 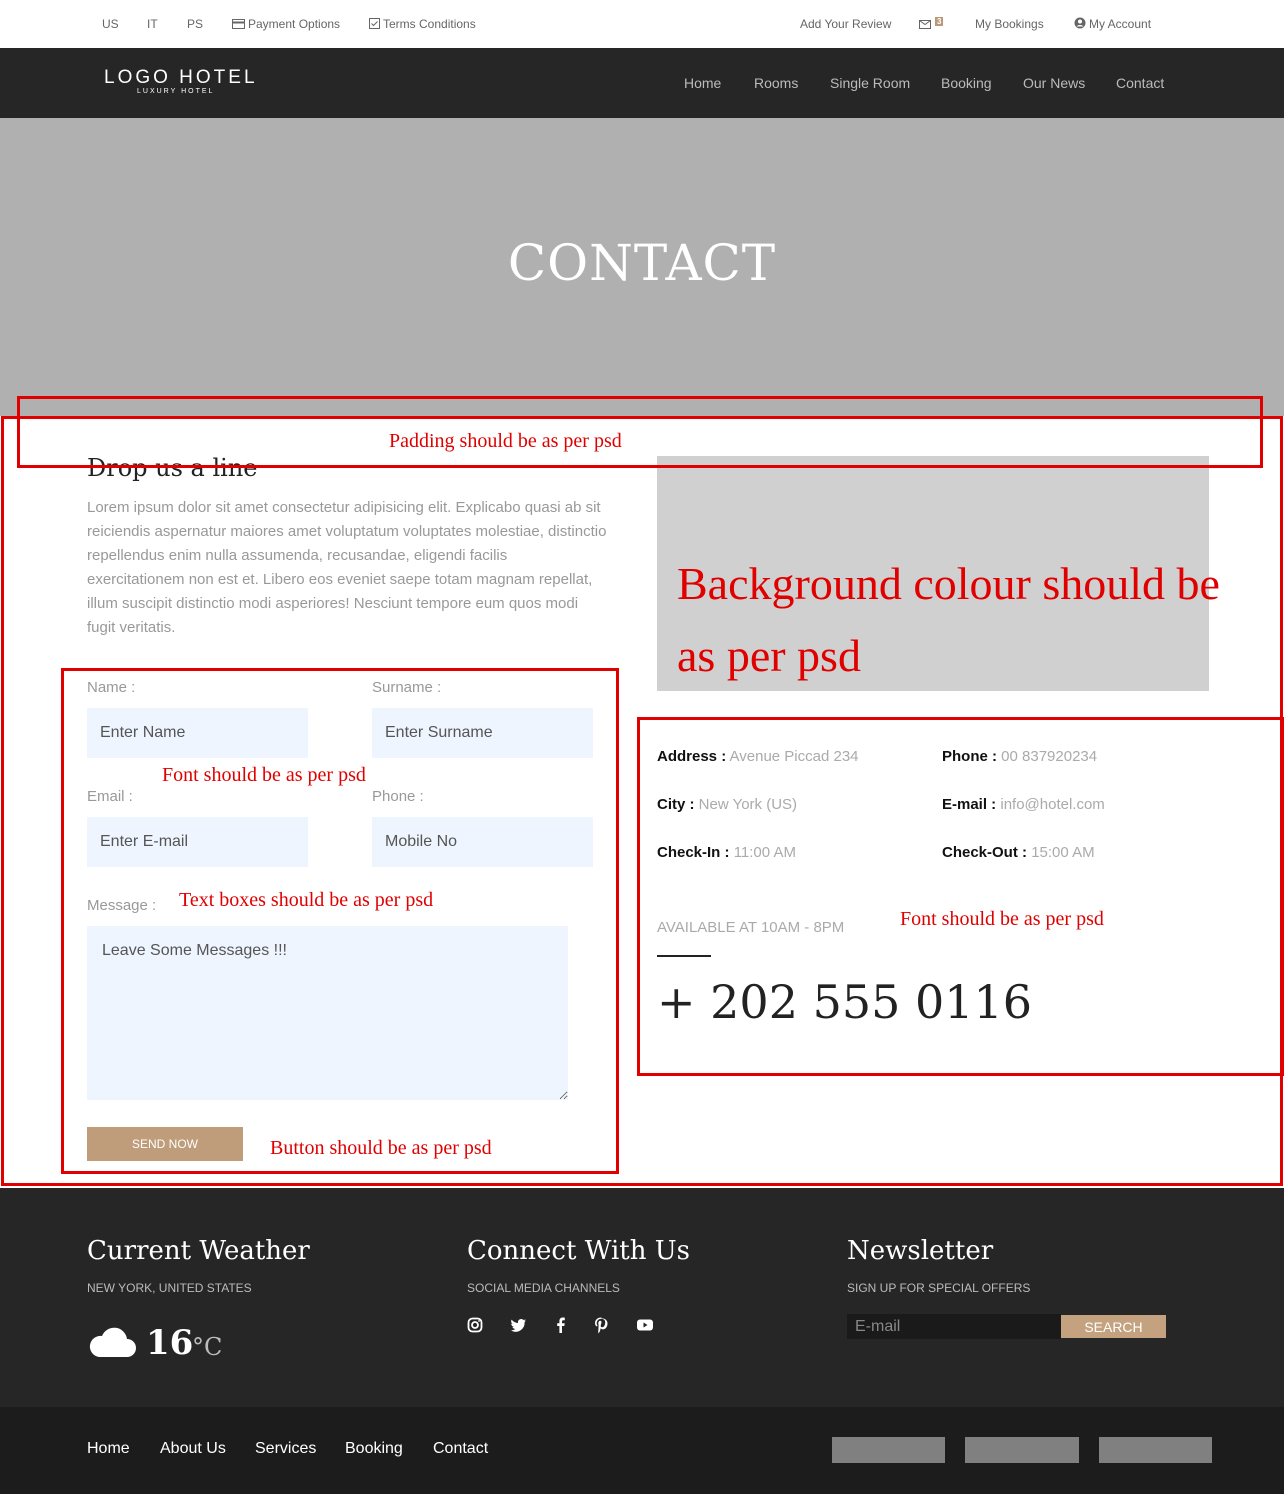 What do you see at coordinates (170, 1343) in the screenshot?
I see `temperature: 16` at bounding box center [170, 1343].